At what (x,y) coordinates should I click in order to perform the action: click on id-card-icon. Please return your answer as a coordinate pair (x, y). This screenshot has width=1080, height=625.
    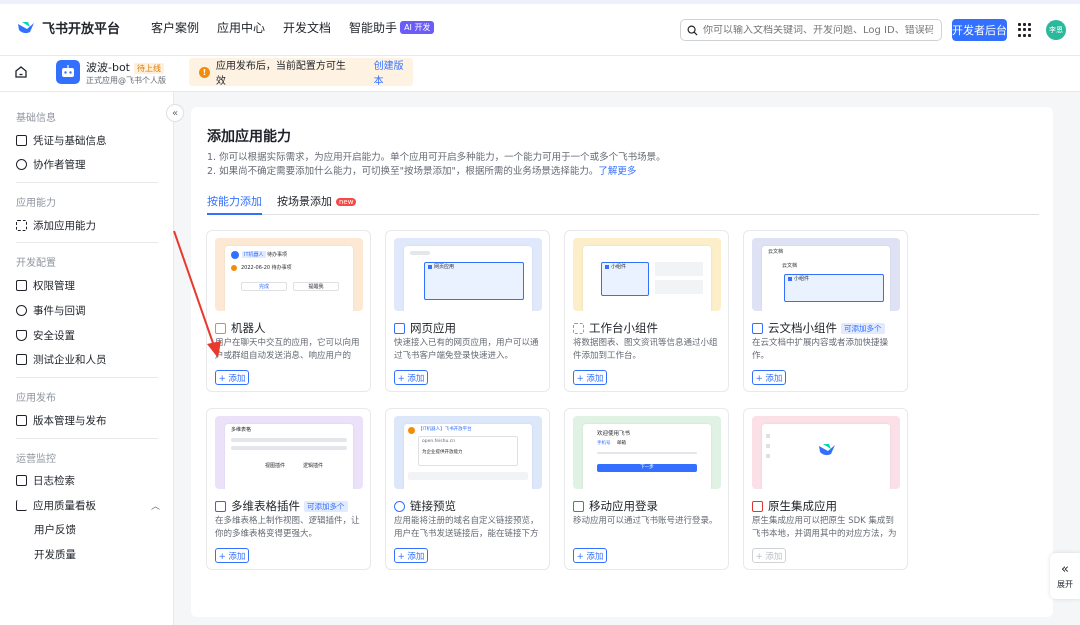
    Looking at the image, I should click on (21, 140).